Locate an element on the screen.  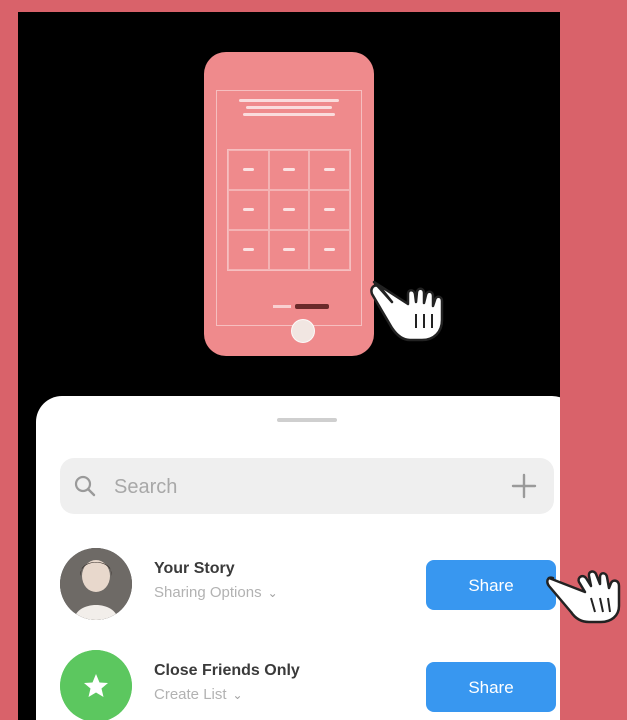
search-icon is located at coordinates (85, 486).